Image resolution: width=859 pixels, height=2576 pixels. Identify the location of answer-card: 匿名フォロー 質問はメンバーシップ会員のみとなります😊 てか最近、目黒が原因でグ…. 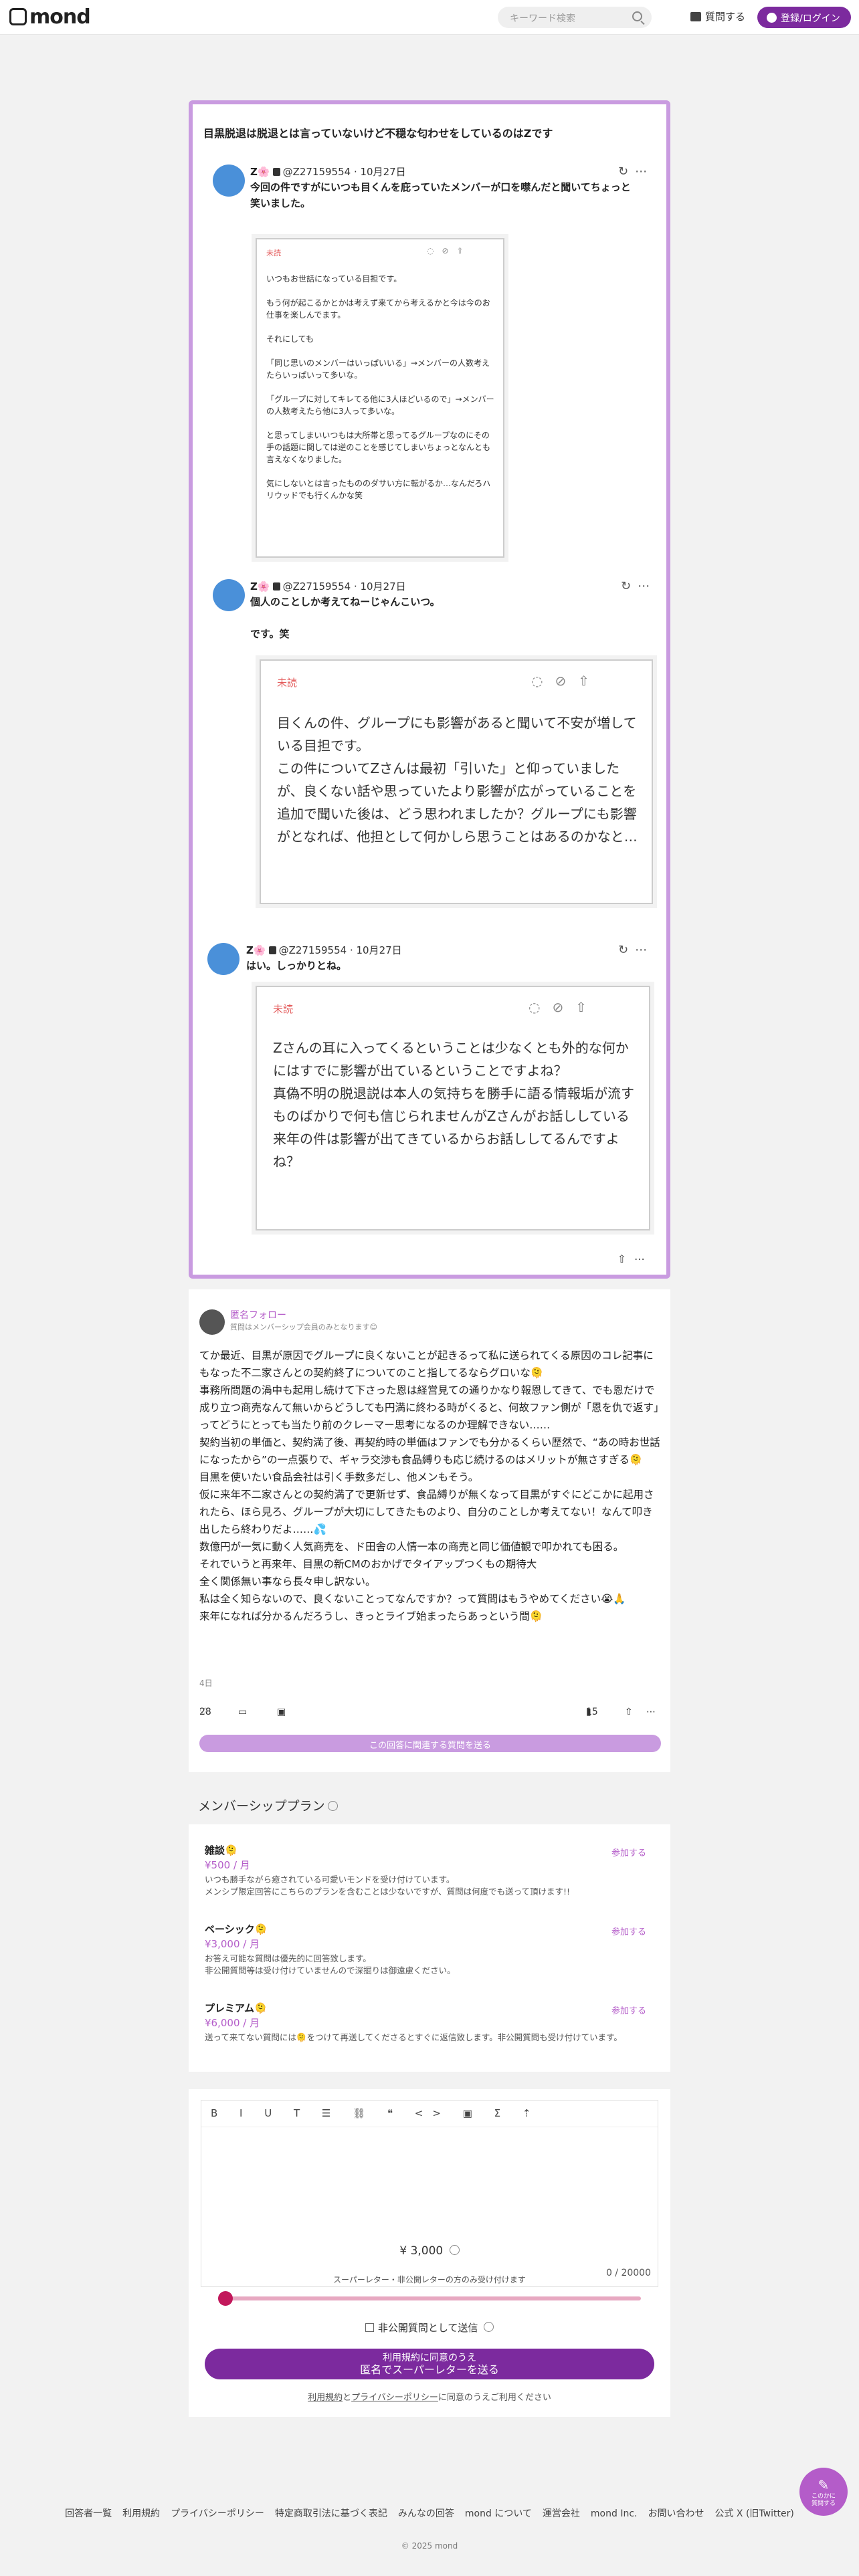
(429, 1530).